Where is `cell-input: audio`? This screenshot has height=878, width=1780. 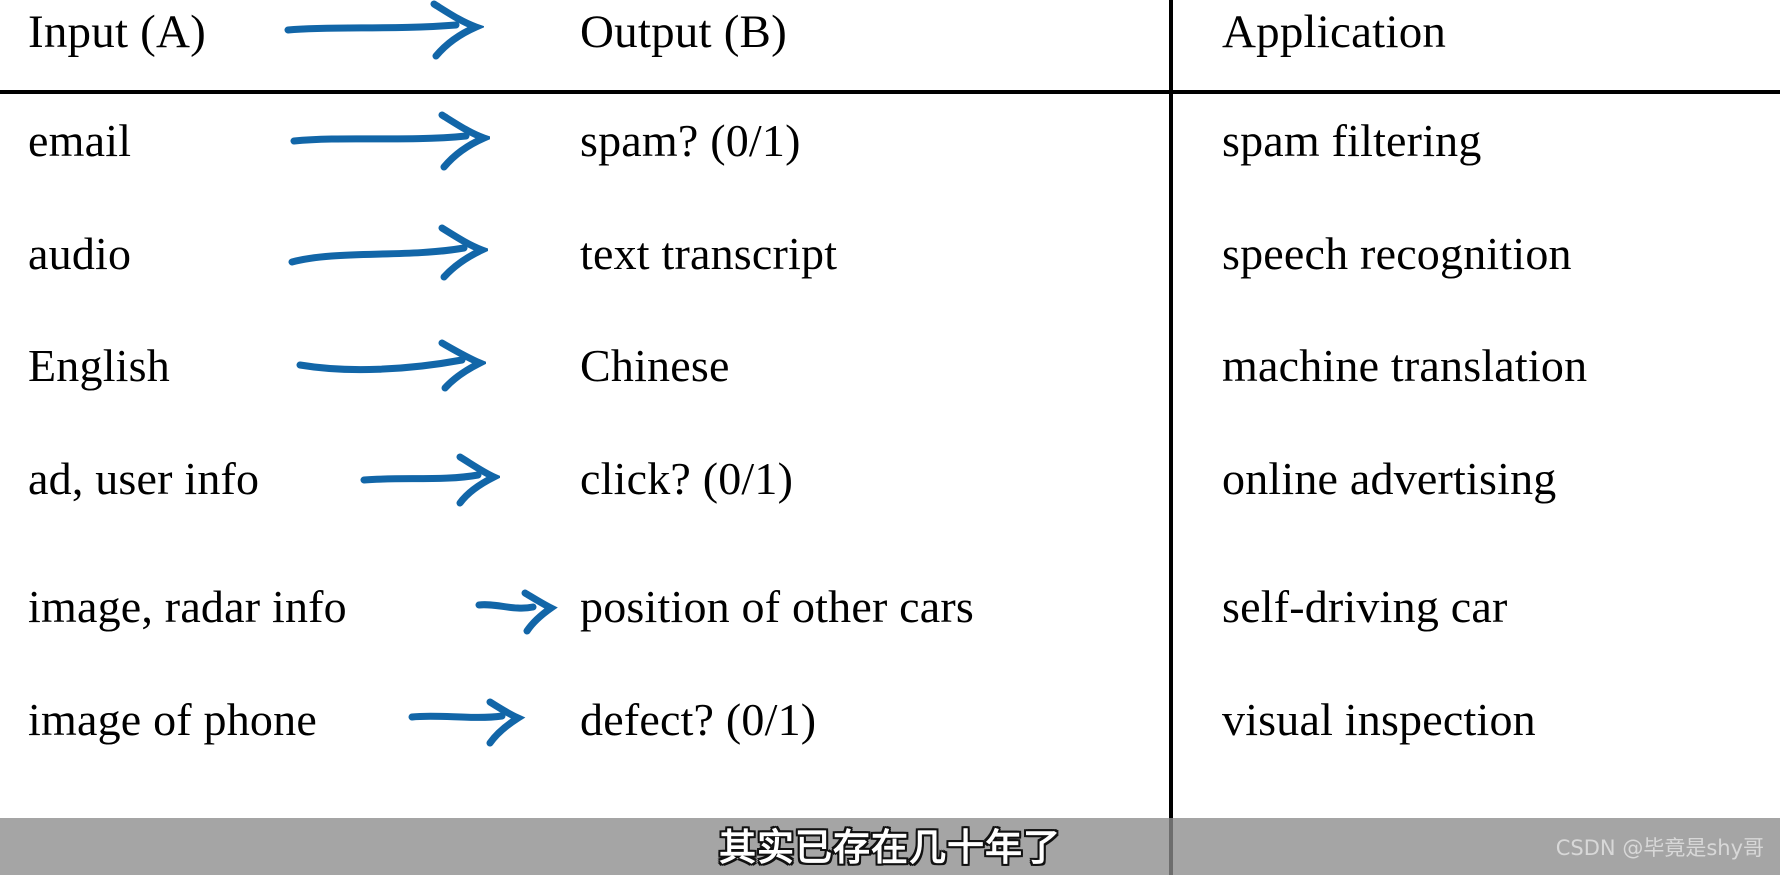
cell-input: audio is located at coordinates (80, 253).